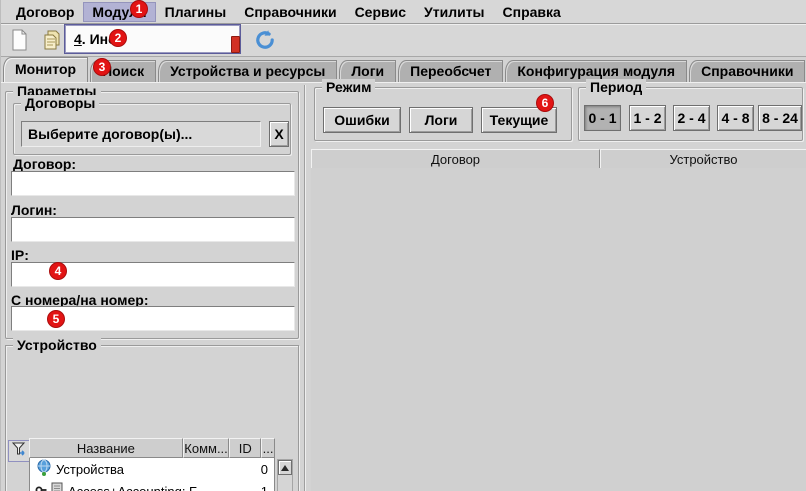 This screenshot has width=806, height=491. Describe the element at coordinates (34, 210) in the screenshot. I see `login-label: Логин:` at that location.